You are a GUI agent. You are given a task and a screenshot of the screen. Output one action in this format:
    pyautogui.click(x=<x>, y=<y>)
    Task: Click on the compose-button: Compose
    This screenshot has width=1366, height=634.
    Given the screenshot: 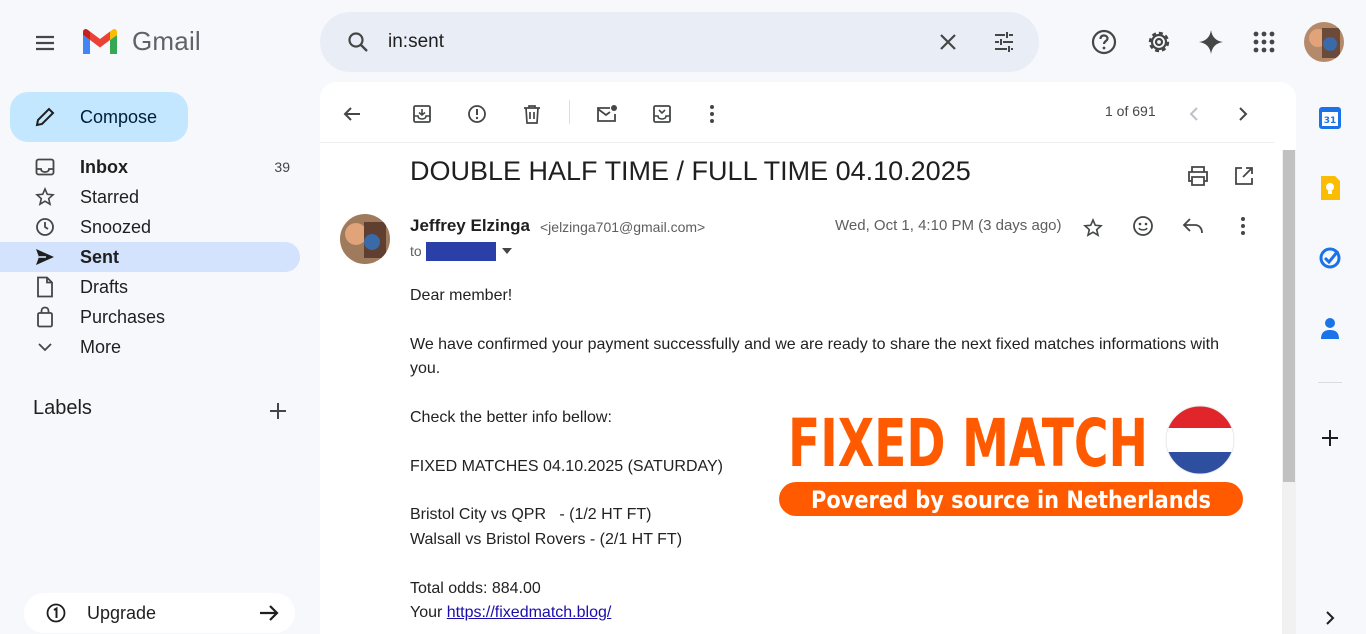 What is the action you would take?
    pyautogui.click(x=99, y=117)
    